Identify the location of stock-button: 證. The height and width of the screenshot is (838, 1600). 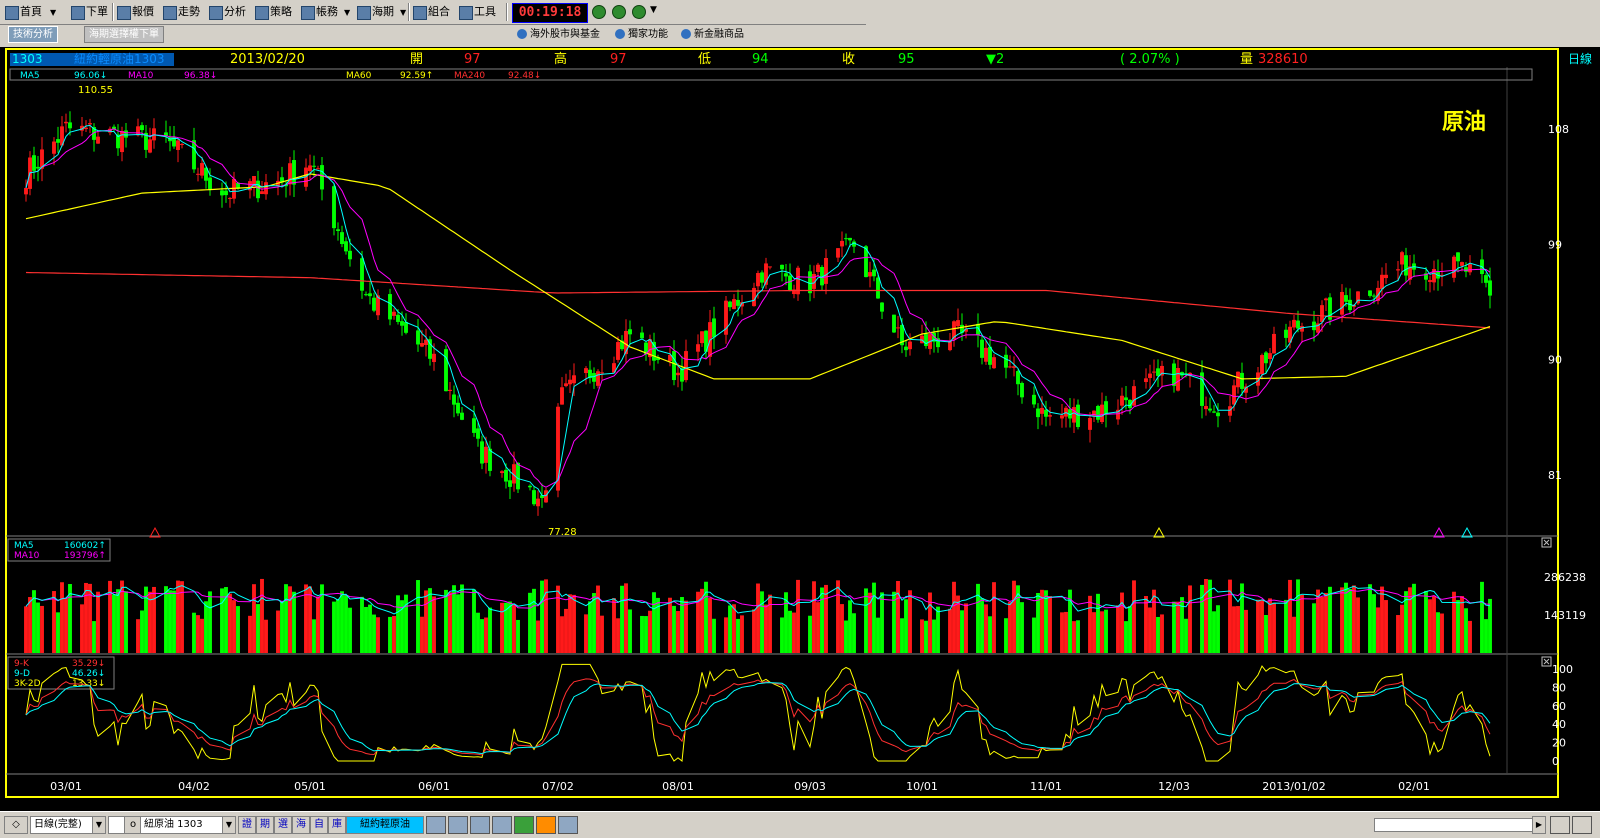
(247, 825).